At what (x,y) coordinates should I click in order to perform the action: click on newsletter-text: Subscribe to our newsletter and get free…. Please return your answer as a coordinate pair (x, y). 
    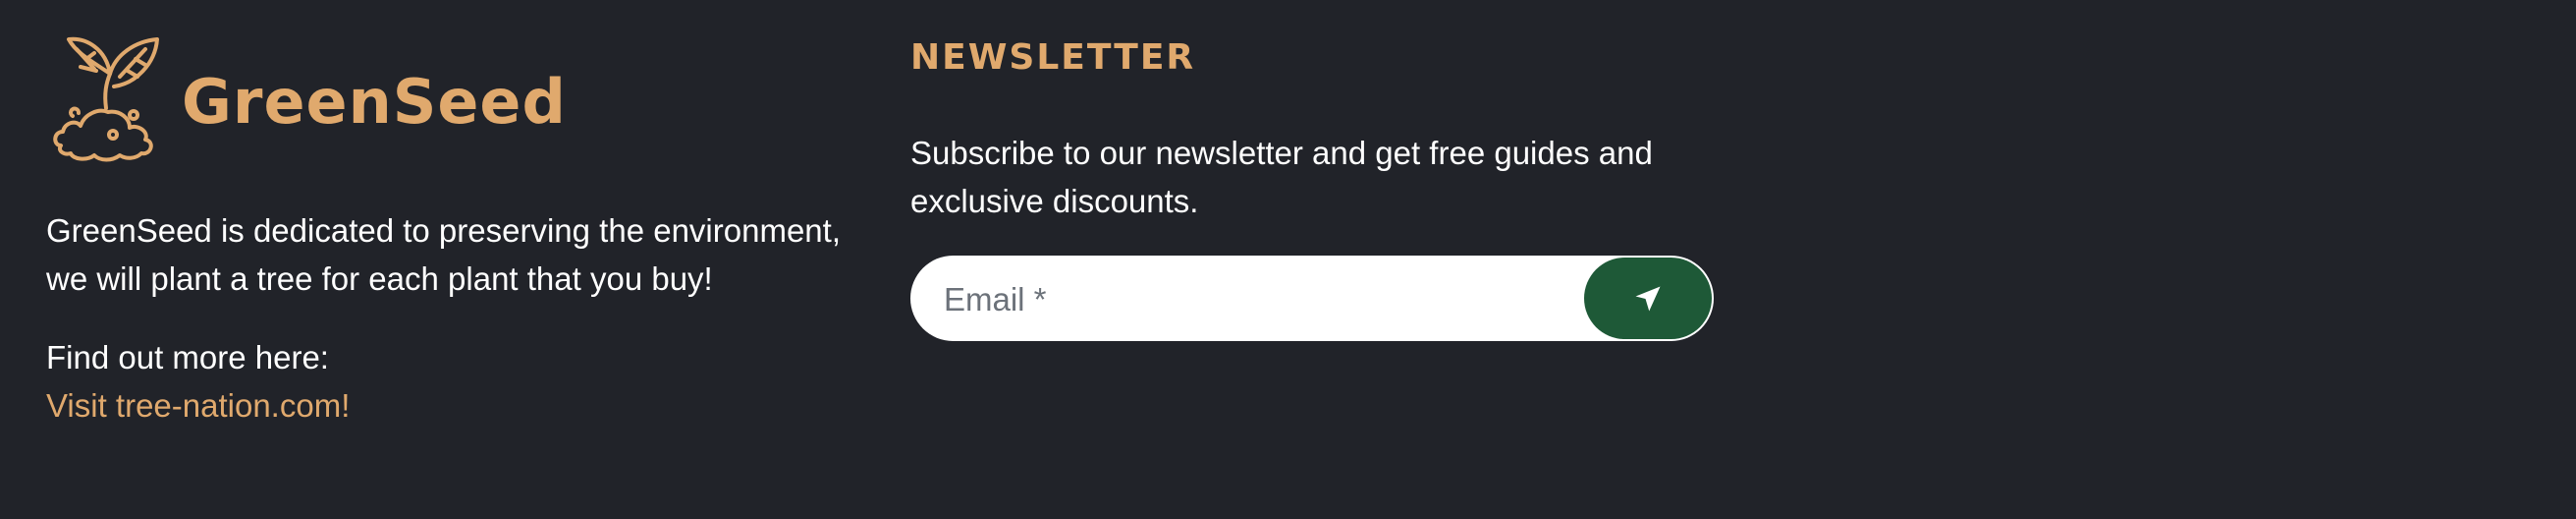
    Looking at the image, I should click on (1282, 177).